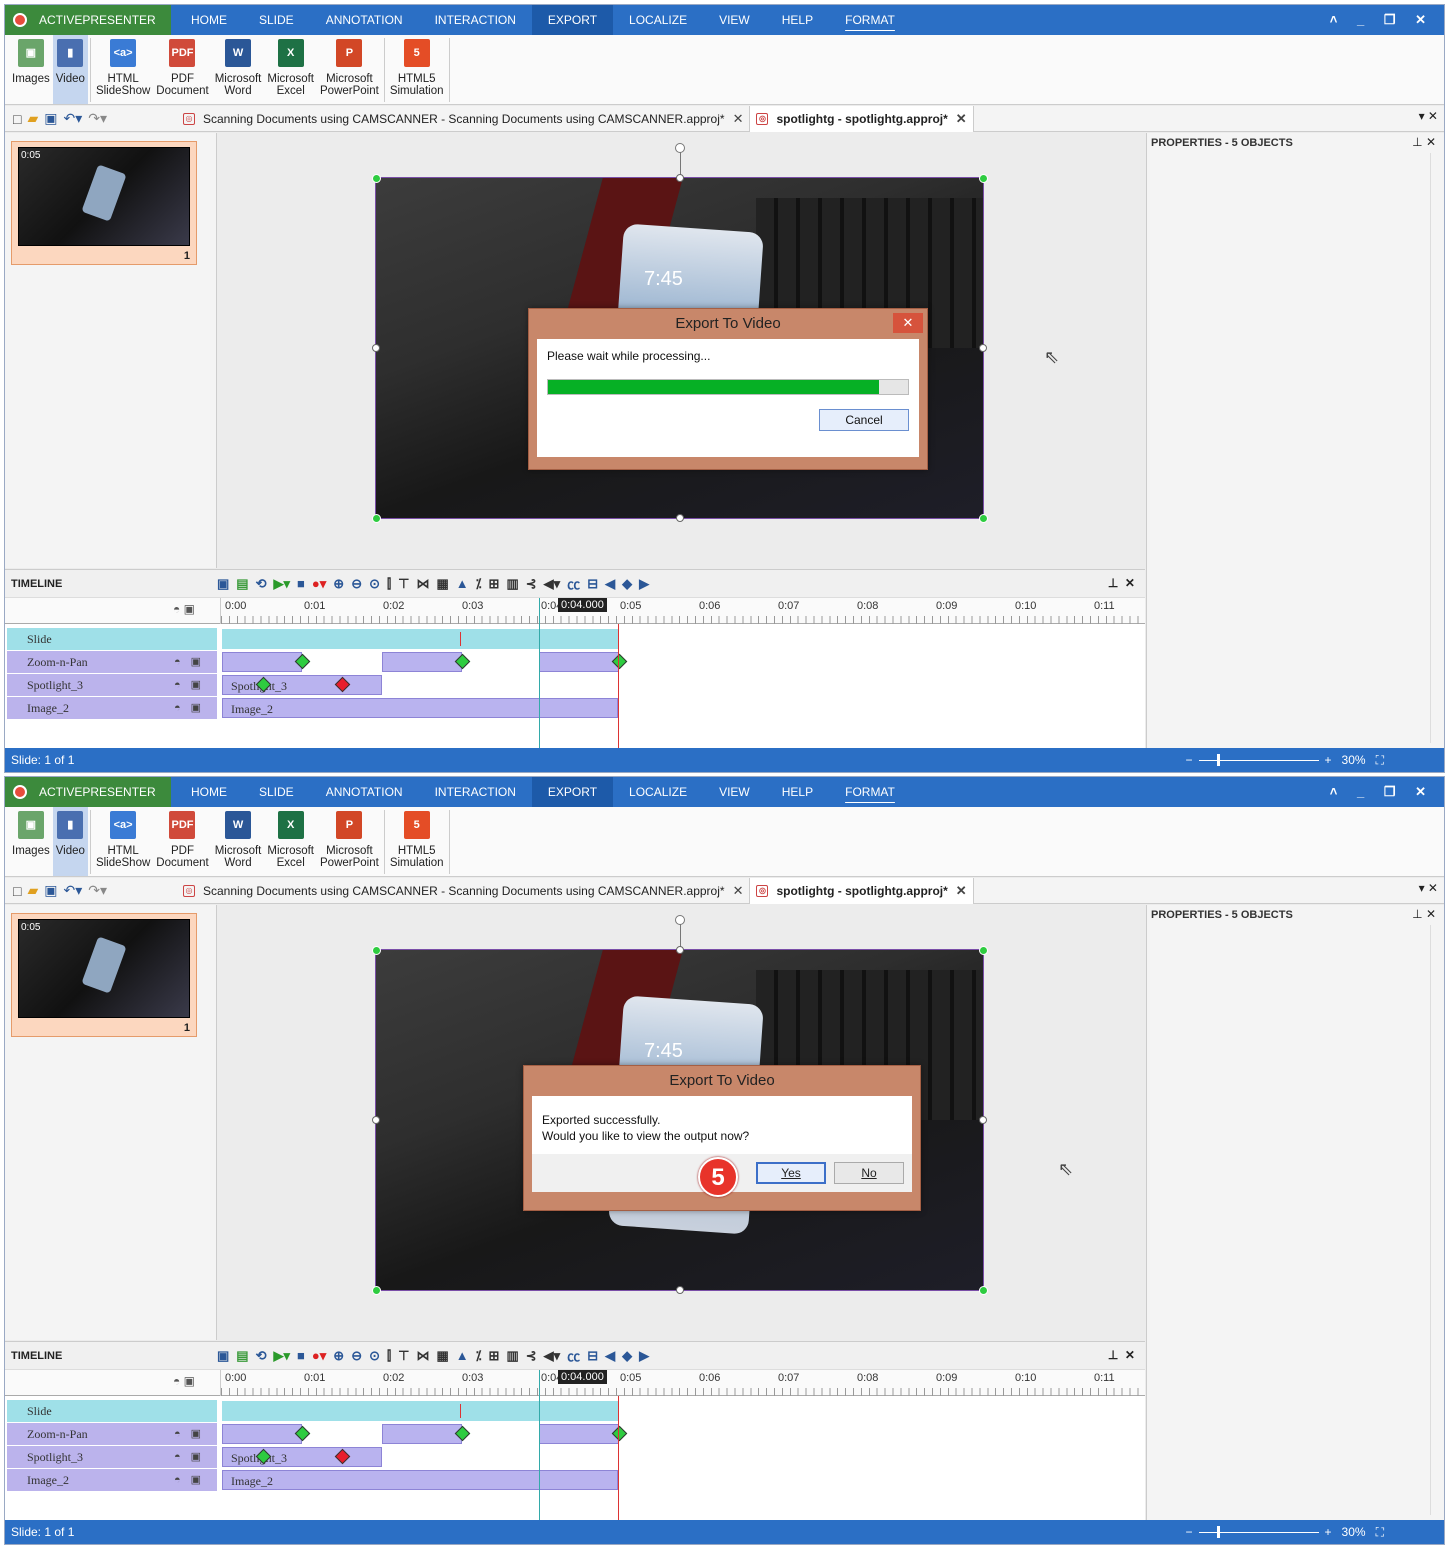 This screenshot has width=1449, height=1545. What do you see at coordinates (123, 841) in the screenshot?
I see `export-html-slideshow-button: <a> HTML SlideShow` at bounding box center [123, 841].